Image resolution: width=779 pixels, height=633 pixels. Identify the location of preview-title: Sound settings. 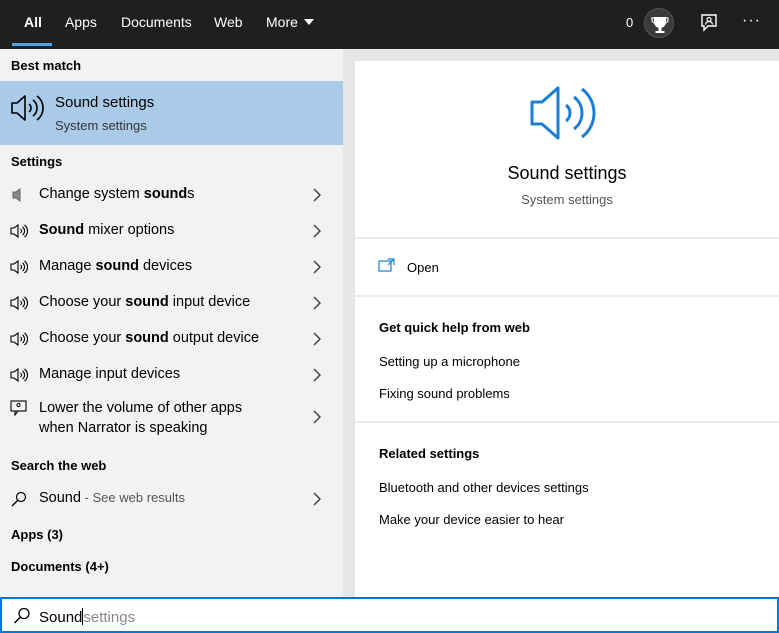
(567, 173).